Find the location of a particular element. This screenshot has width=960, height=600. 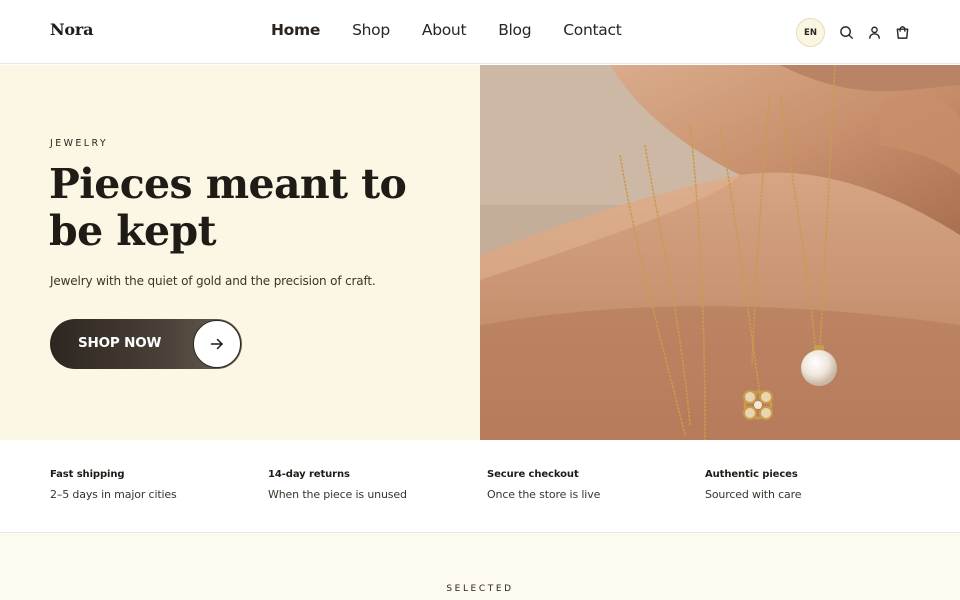

shop-now-button: SHOP NOW is located at coordinates (146, 344).